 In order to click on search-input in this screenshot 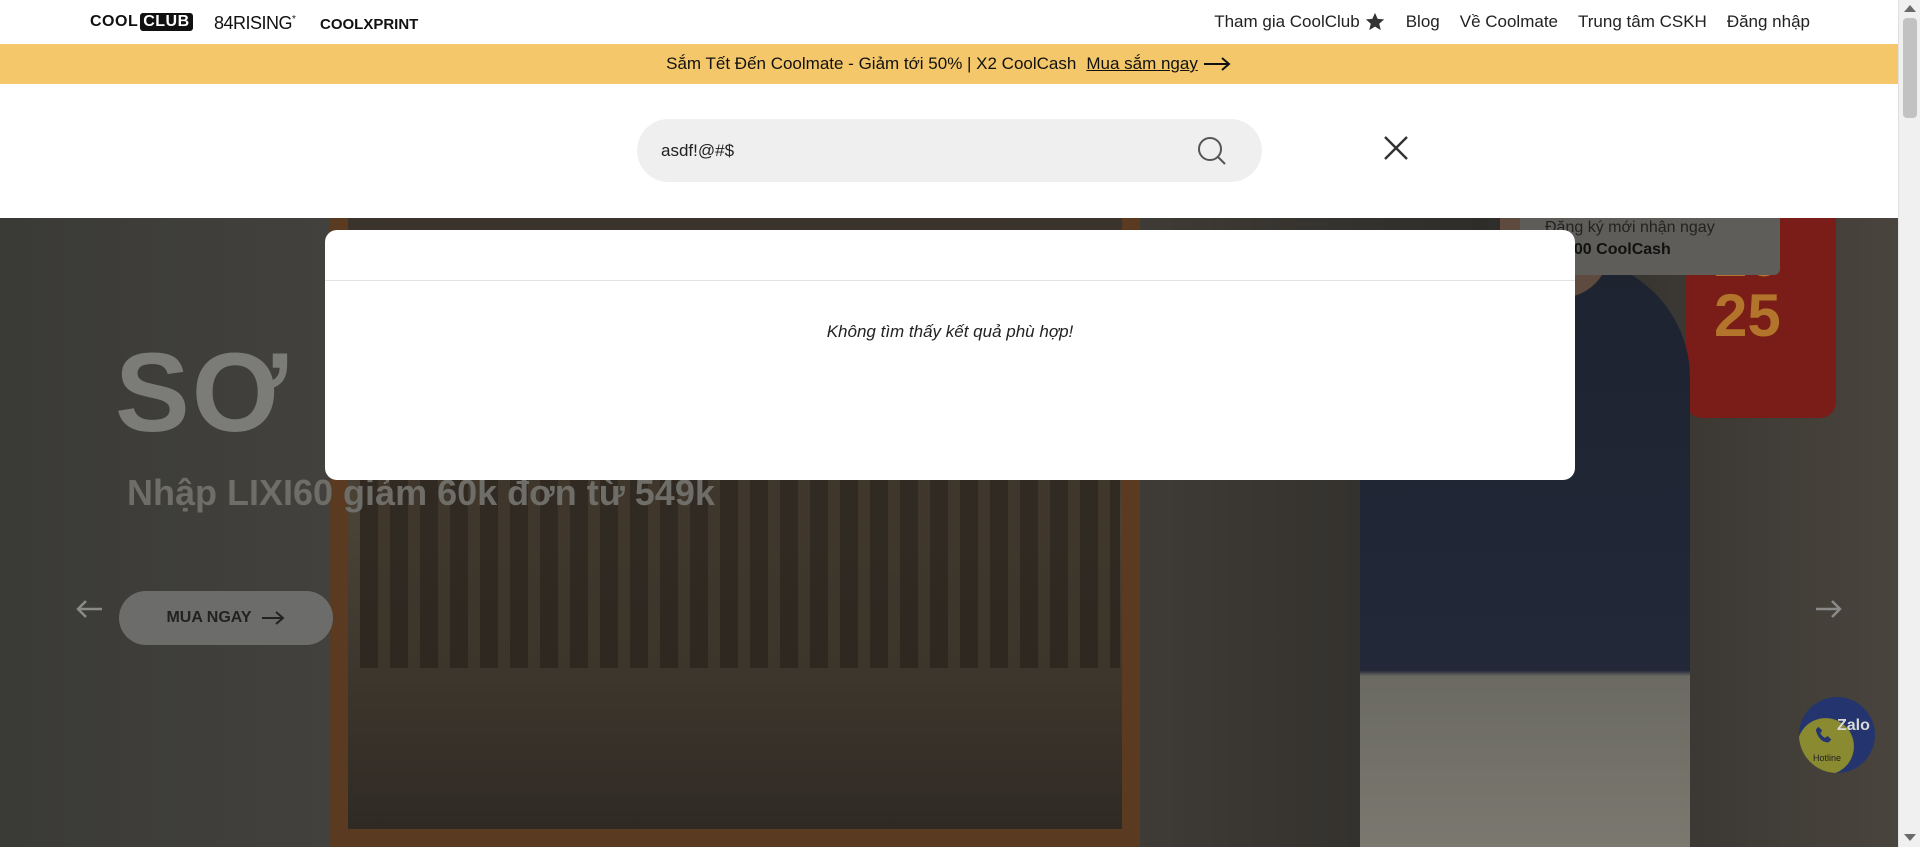, I will do `click(901, 151)`.